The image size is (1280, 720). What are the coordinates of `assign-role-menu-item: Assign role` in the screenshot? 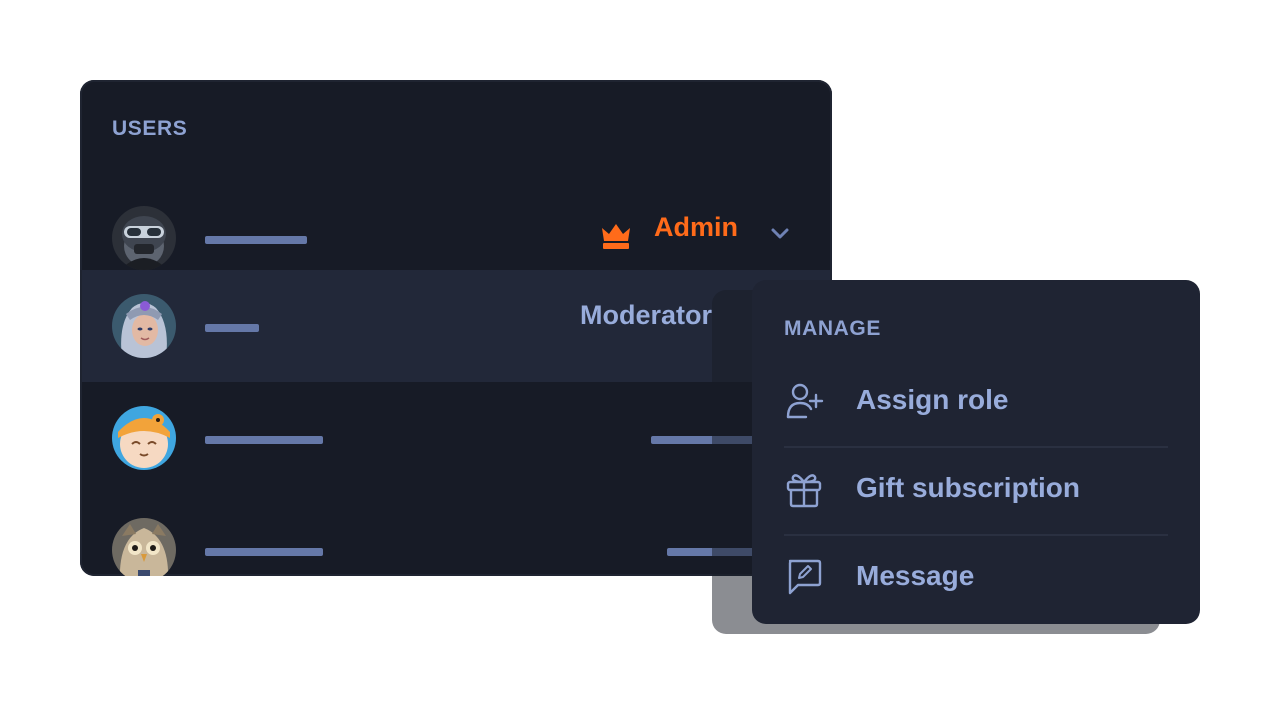 It's located at (976, 404).